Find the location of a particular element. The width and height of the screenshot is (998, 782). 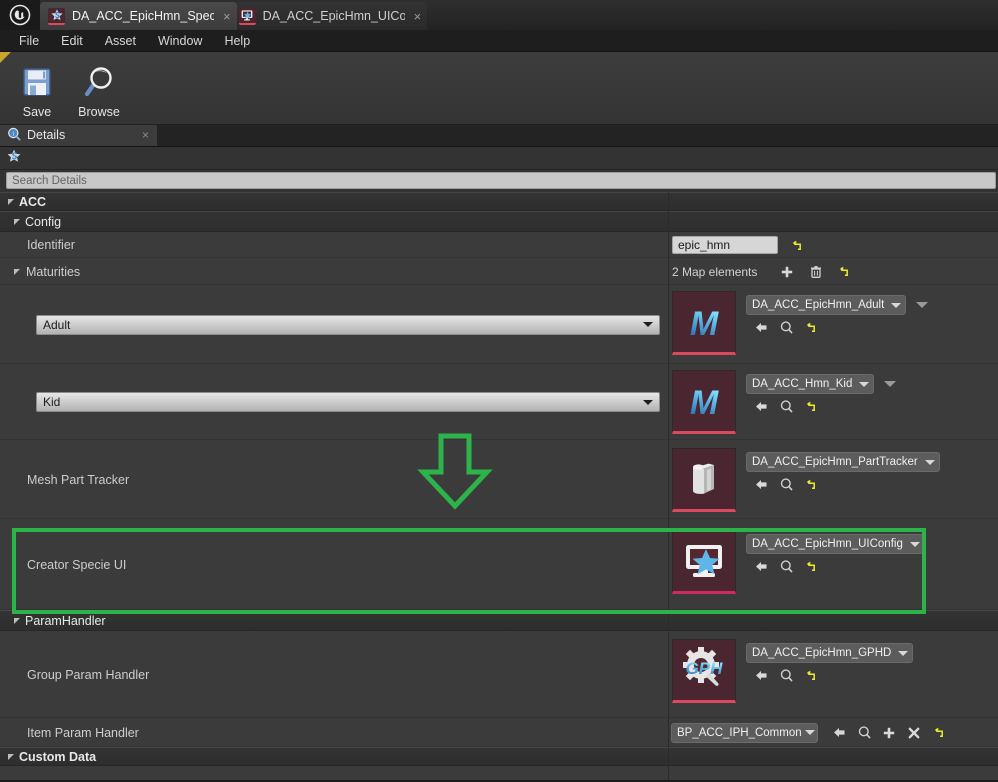

combo-value: DA_ACC_EpicHmn_UIConfig is located at coordinates (827, 544).